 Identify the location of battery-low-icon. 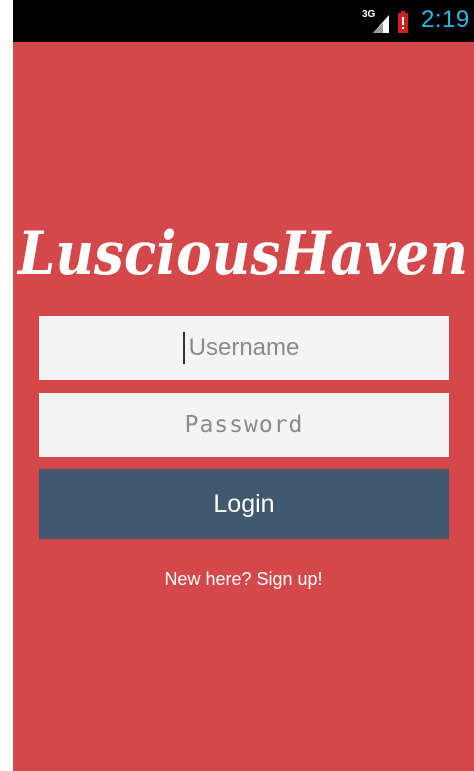
(403, 22).